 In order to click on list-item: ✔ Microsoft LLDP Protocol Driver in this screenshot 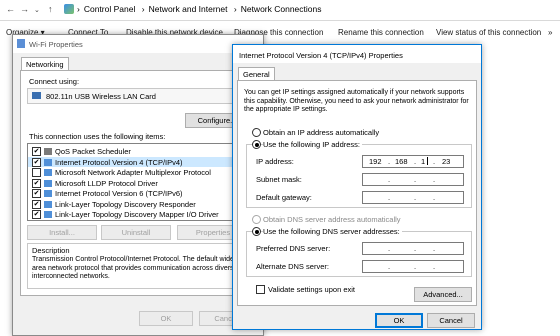, I will do `click(134, 183)`.